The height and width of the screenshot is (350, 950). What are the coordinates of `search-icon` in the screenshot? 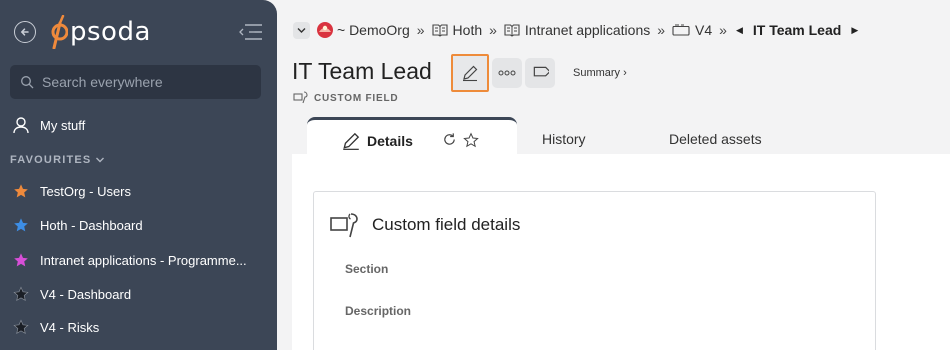 It's located at (27, 82).